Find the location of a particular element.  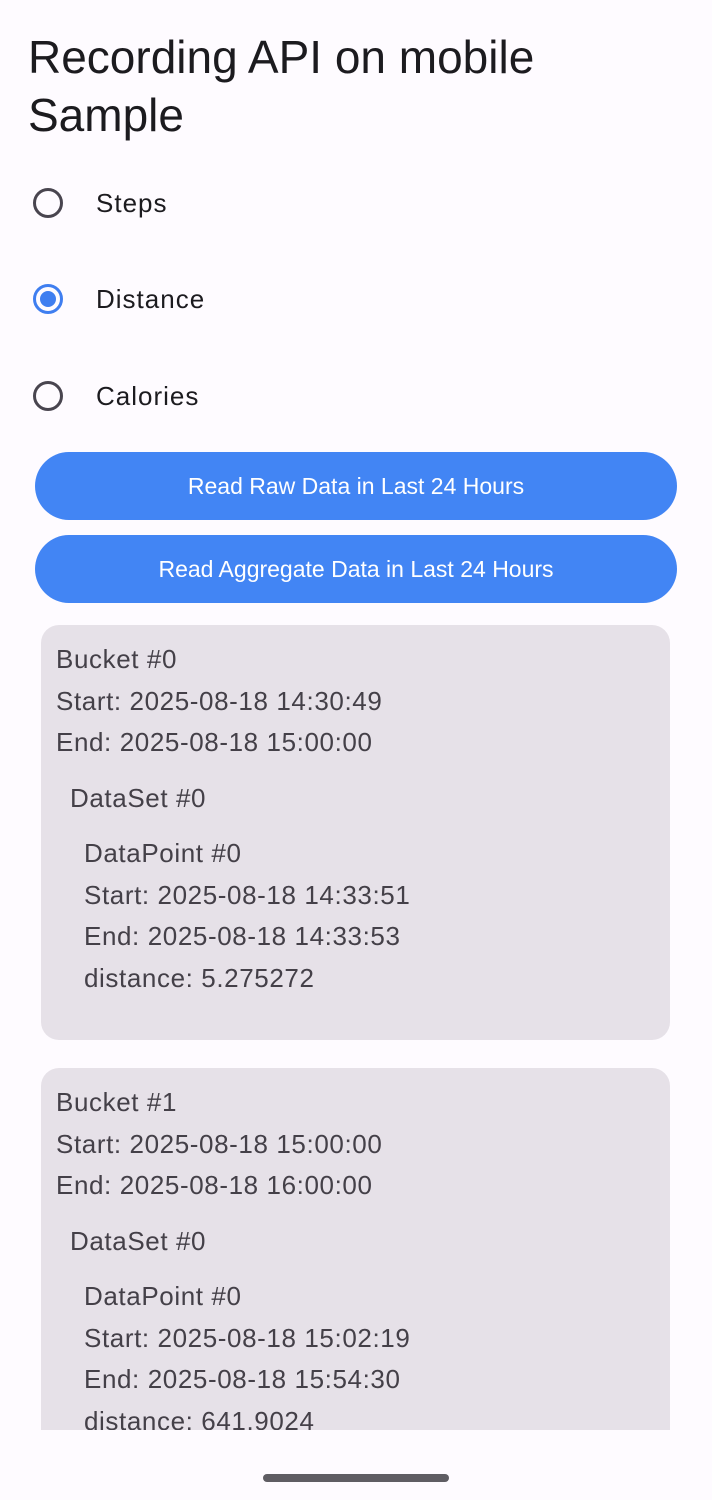

datapoint-start: Start: 2025-08-18 15:02:19 is located at coordinates (247, 1337).